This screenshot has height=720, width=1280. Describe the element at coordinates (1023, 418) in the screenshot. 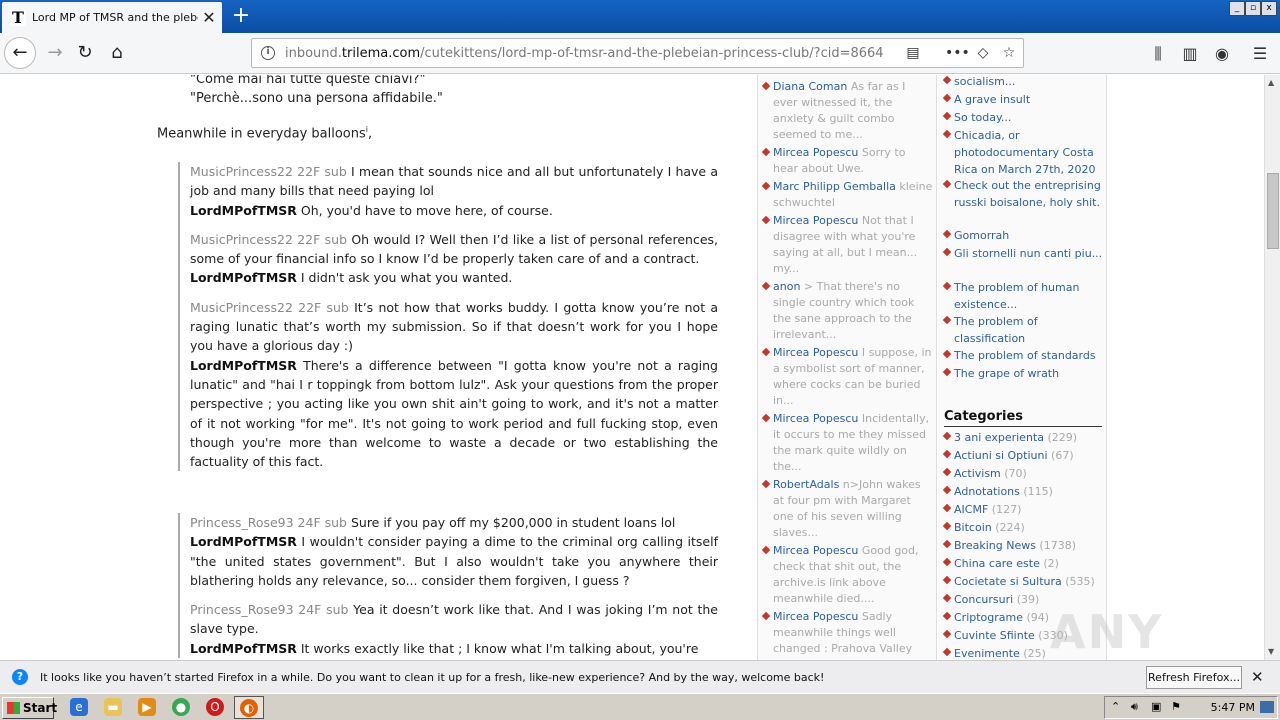

I see `categories-heading: Categories` at that location.